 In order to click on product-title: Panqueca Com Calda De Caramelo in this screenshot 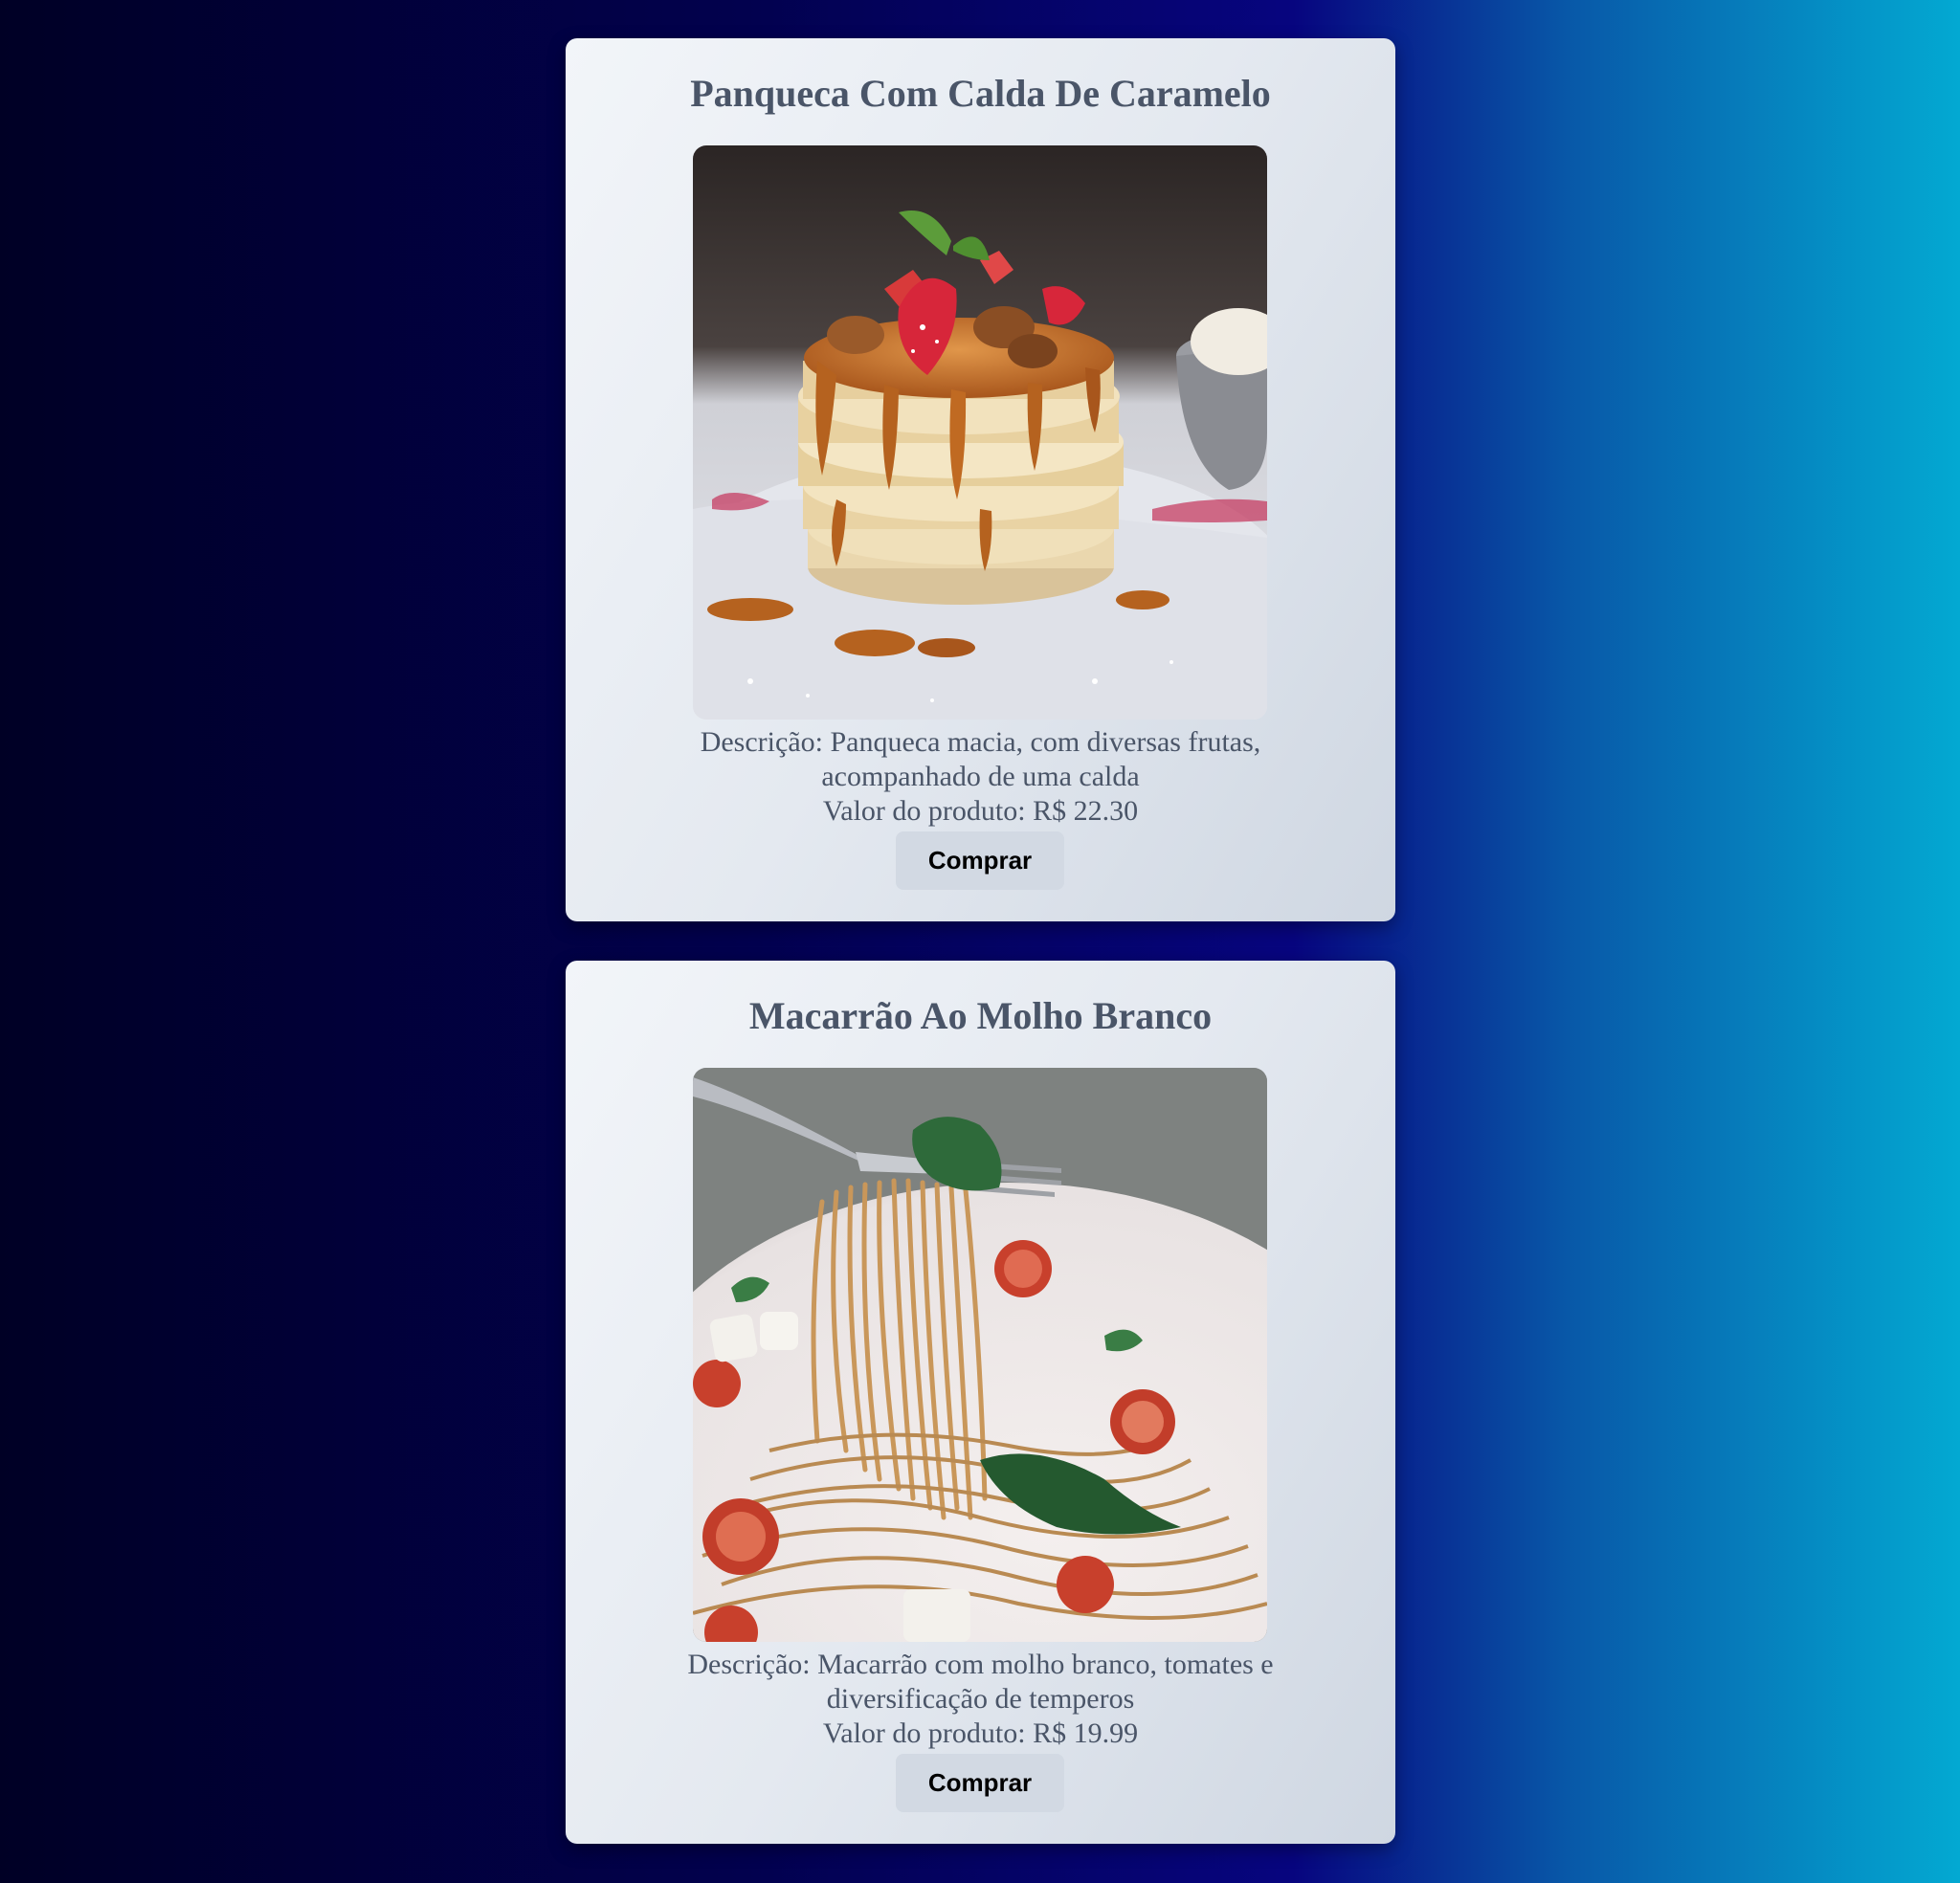, I will do `click(981, 93)`.